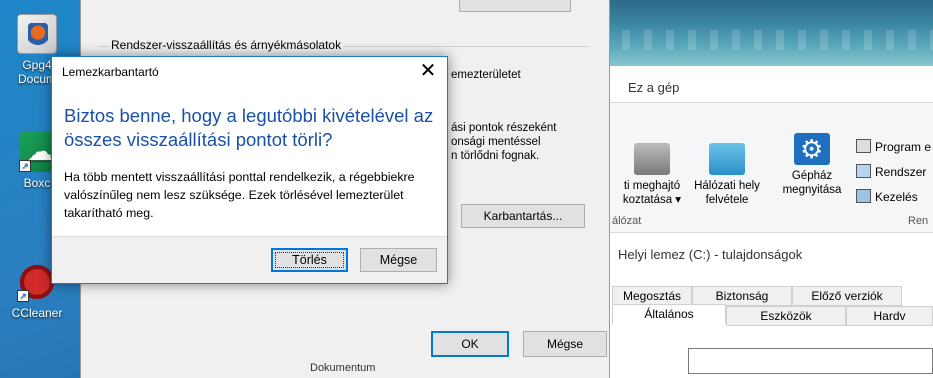 The height and width of the screenshot is (378, 933). Describe the element at coordinates (810, 361) in the screenshot. I see `label-input` at that location.